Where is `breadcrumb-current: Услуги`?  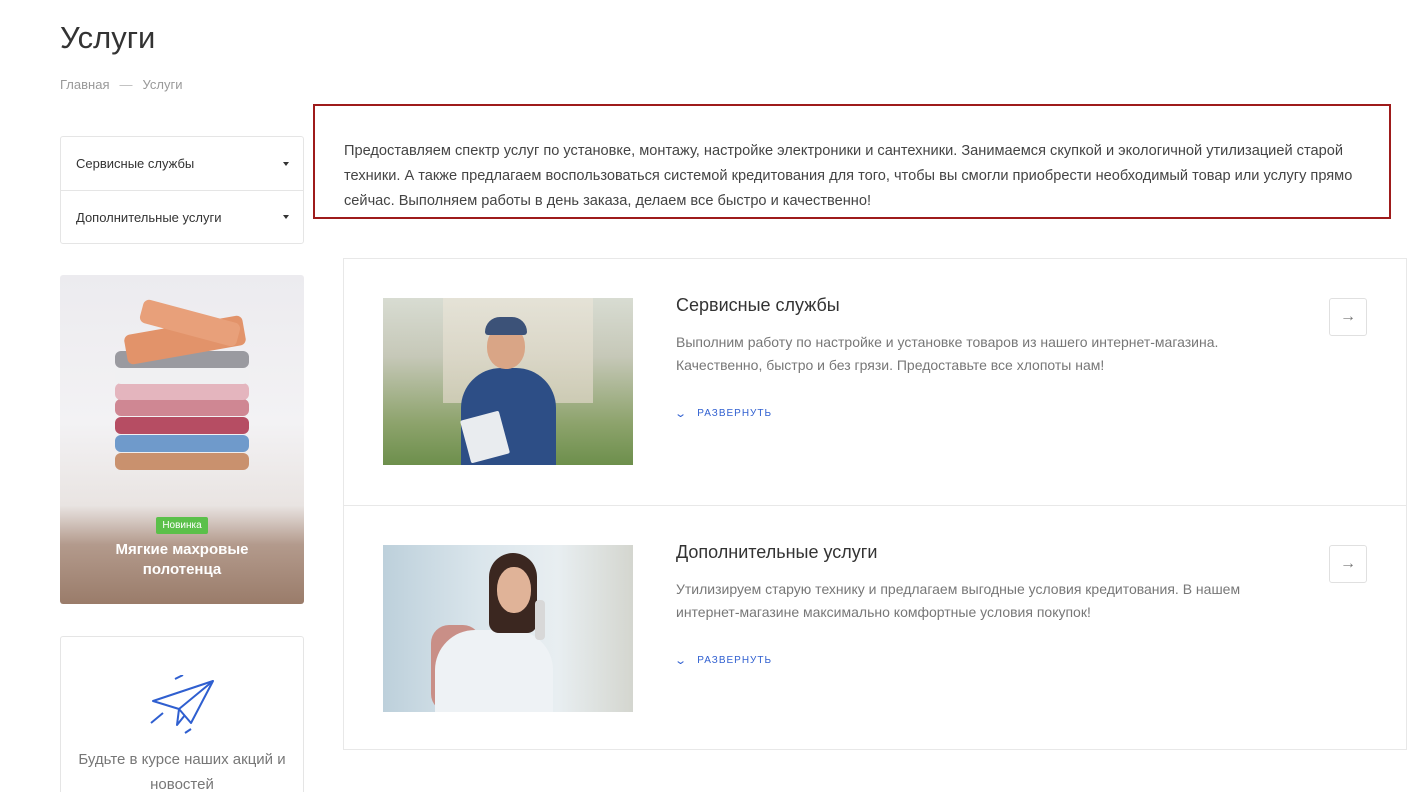
breadcrumb-current: Услуги is located at coordinates (162, 84).